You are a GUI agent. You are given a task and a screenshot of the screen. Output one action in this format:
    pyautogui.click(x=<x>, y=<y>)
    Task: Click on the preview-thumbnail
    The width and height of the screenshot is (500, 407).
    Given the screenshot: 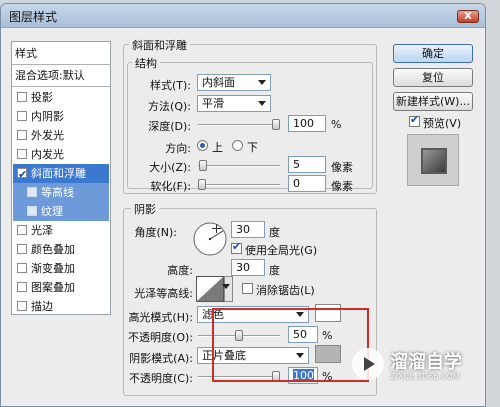 What is the action you would take?
    pyautogui.click(x=434, y=161)
    